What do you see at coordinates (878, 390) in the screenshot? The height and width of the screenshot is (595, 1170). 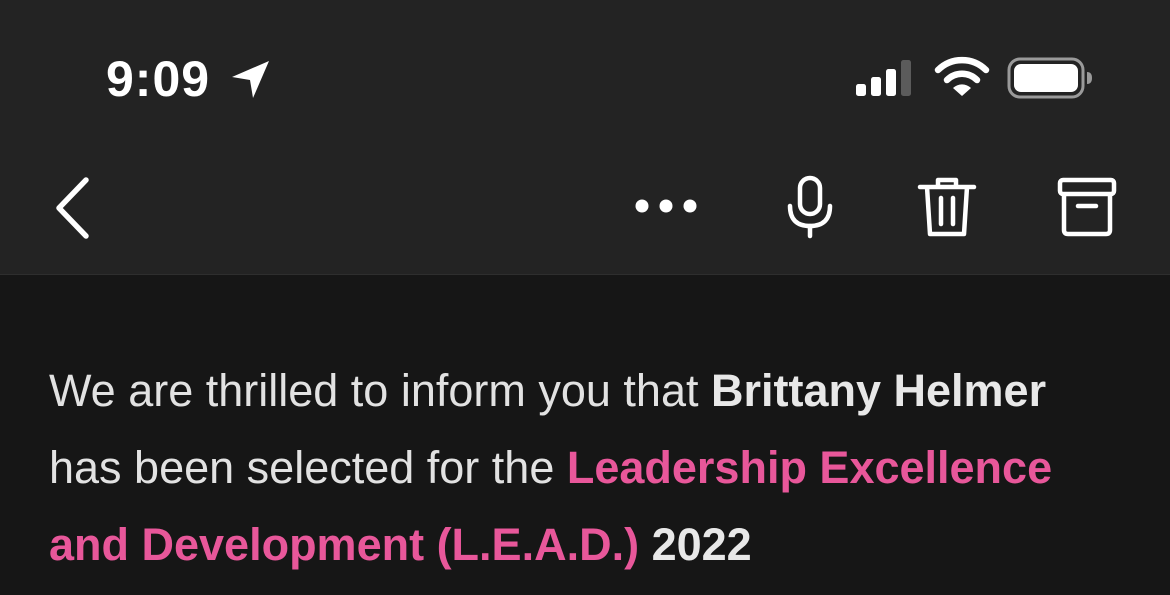 I see `recipient-name: Brittany Helmer` at bounding box center [878, 390].